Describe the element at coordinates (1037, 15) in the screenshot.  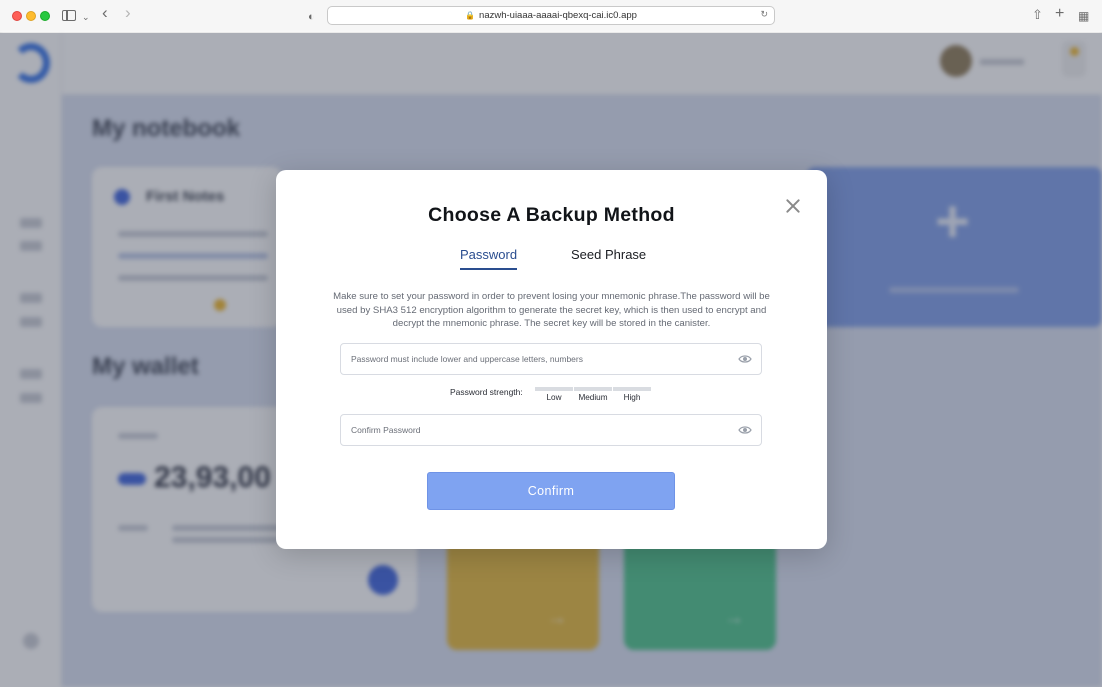
I see `share-icon: ⇧` at that location.